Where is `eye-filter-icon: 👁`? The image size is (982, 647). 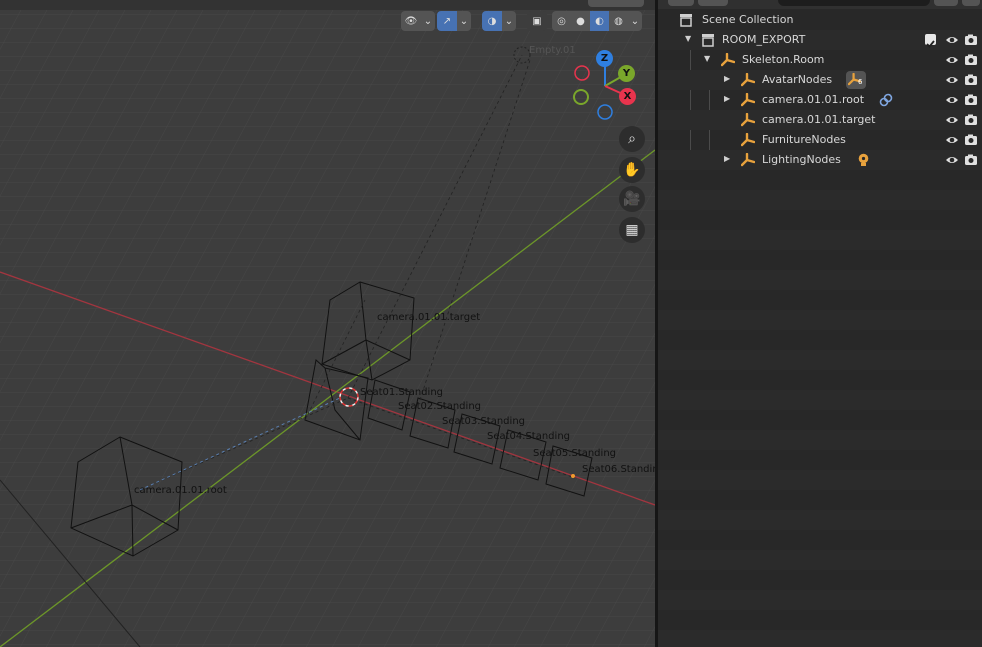
eye-filter-icon: 👁 is located at coordinates (411, 21).